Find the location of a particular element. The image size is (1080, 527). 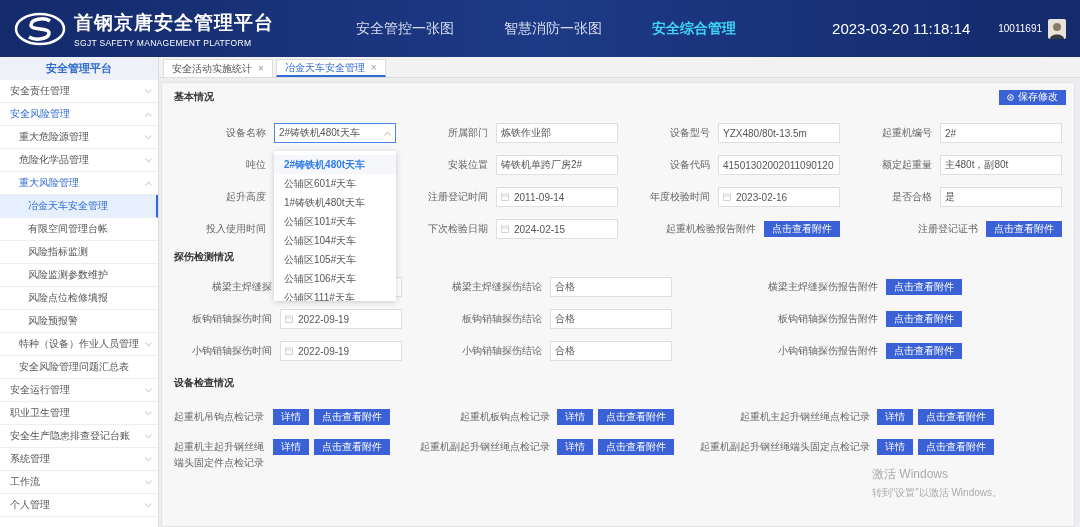

user-id: 10011691 is located at coordinates (1020, 28).